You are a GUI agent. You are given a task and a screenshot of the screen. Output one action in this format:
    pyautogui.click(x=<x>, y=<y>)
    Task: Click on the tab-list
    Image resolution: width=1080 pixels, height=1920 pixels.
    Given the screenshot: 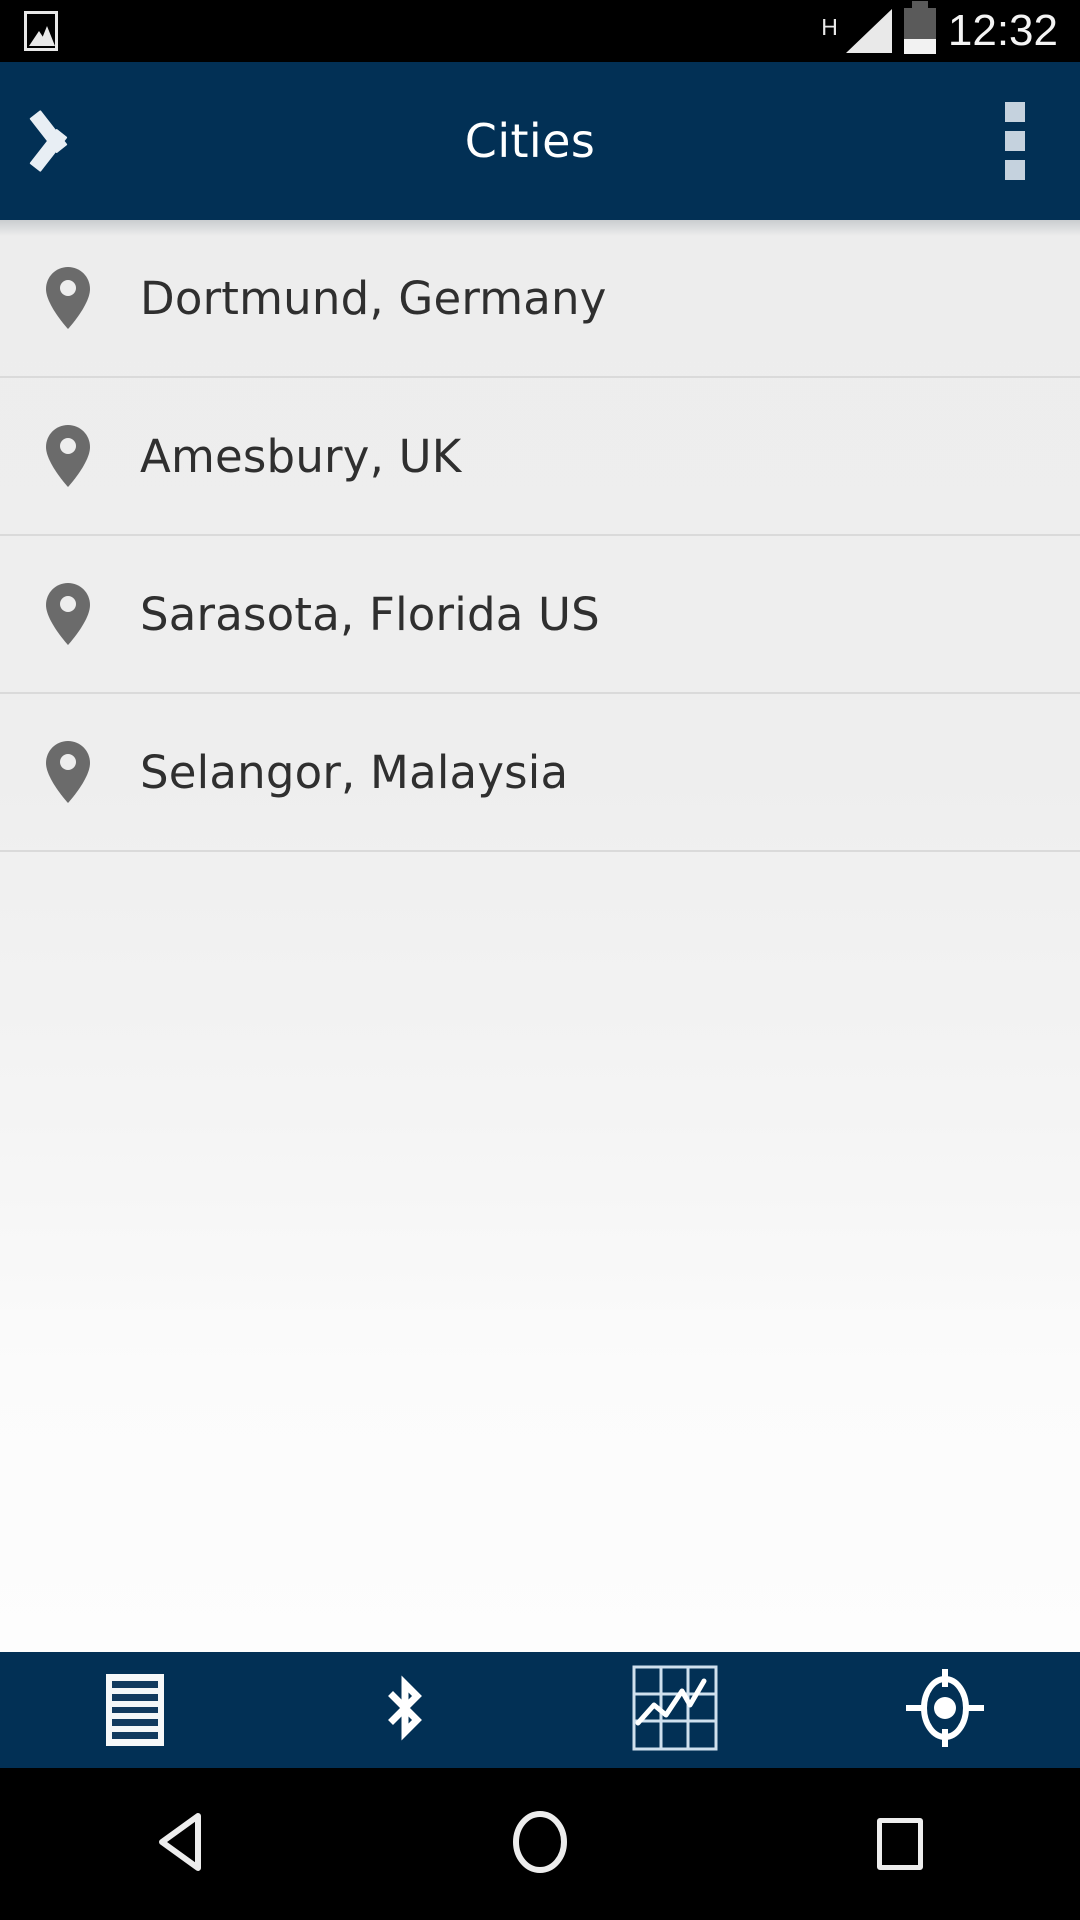 What is the action you would take?
    pyautogui.click(x=135, y=1710)
    